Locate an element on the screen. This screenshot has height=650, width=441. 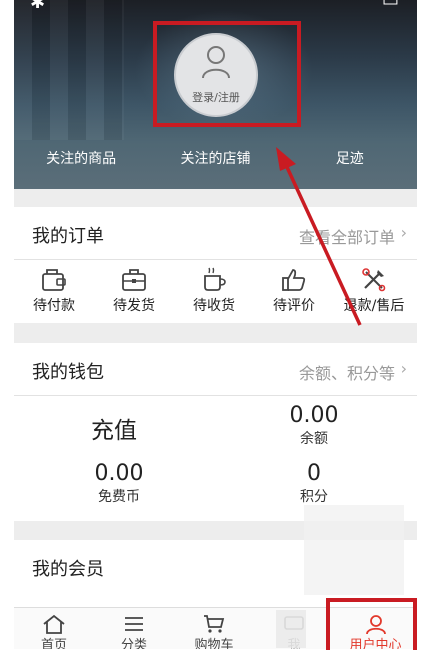
cup-icon is located at coordinates (215, 279).